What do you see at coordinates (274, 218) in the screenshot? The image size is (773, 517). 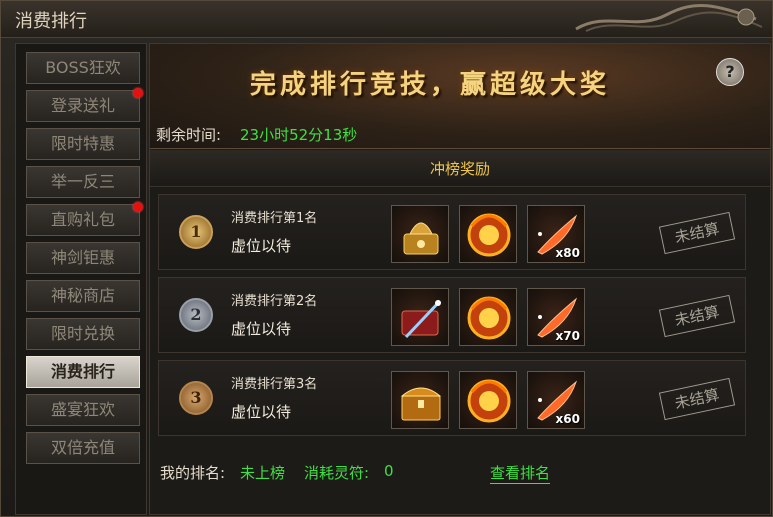 I see `rank-title: 消费排行第1名` at bounding box center [274, 218].